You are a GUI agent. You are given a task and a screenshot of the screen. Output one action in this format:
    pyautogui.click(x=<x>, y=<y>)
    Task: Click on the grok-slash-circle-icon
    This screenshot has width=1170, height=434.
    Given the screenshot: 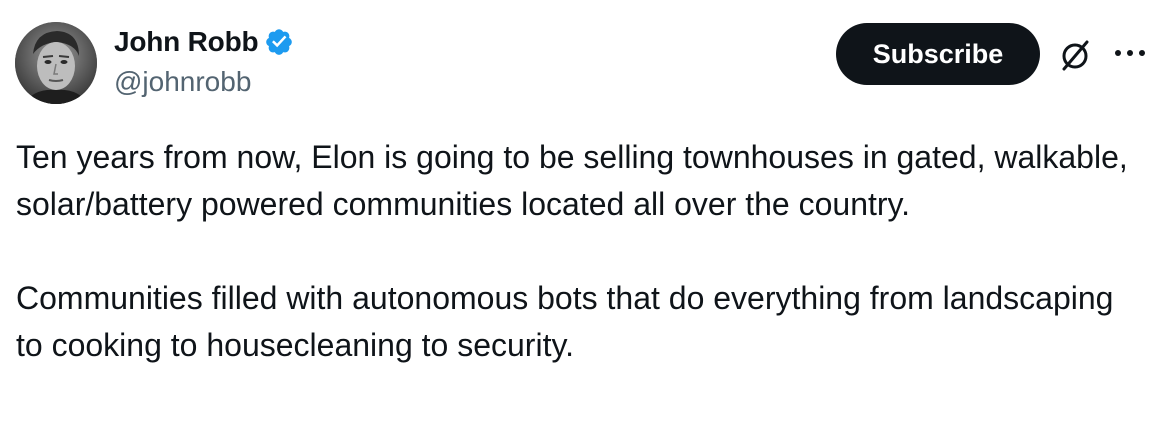 What is the action you would take?
    pyautogui.click(x=1075, y=55)
    